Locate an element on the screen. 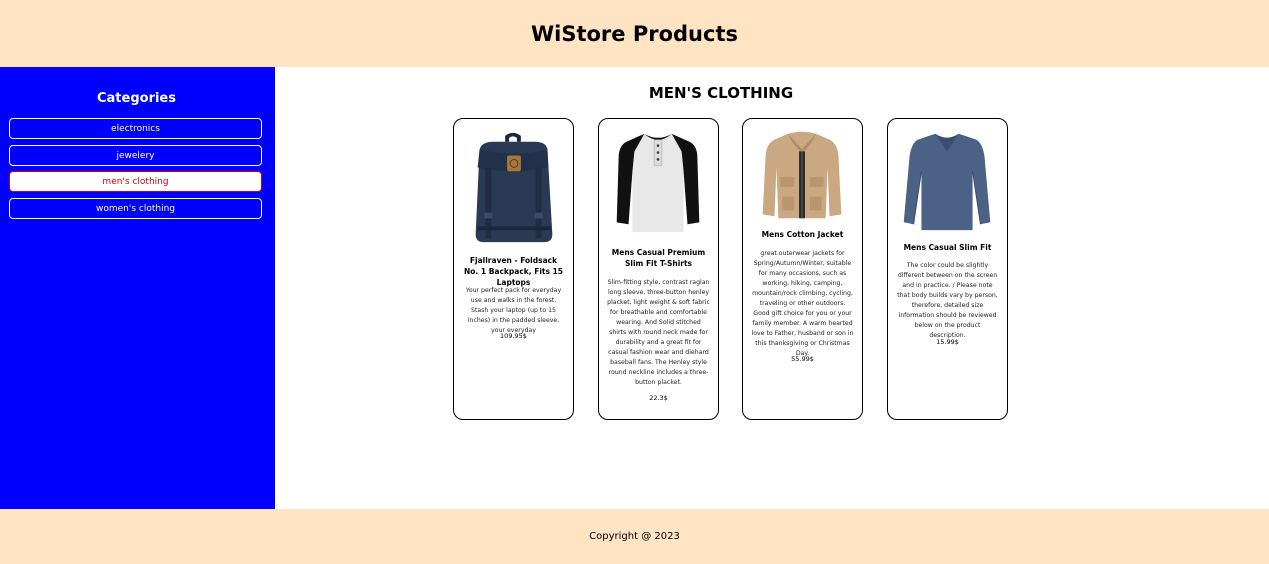  page-footer: Copyright @ 2023 is located at coordinates (634, 536).